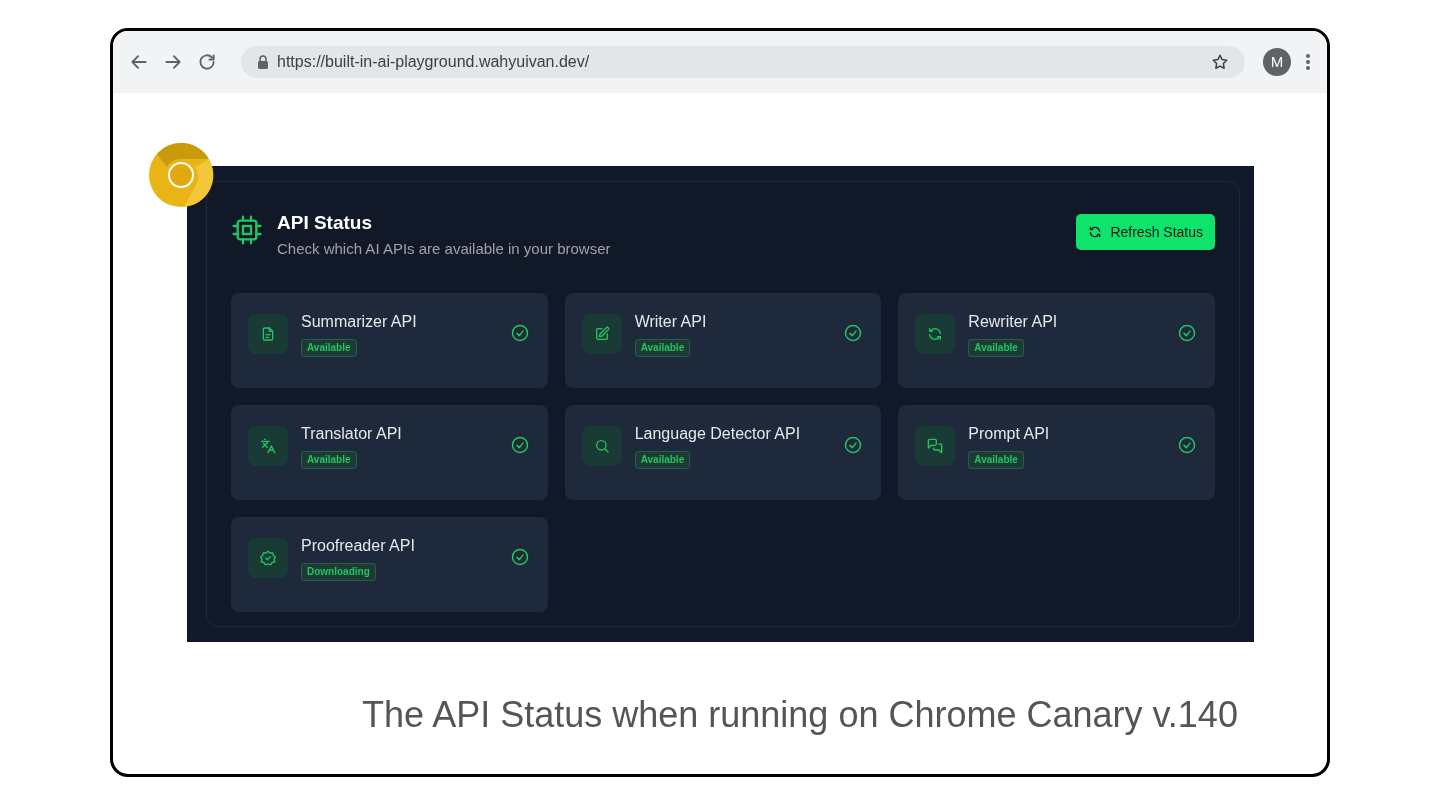  Describe the element at coordinates (268, 445) in the screenshot. I see `translate-icon` at that location.